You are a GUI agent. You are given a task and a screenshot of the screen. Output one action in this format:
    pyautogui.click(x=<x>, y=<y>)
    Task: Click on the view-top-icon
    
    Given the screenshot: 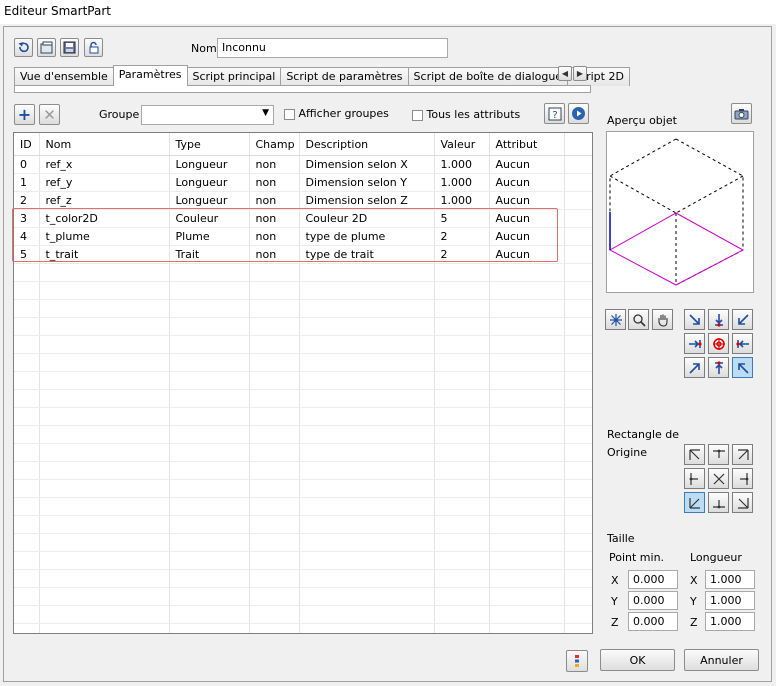 What is the action you would take?
    pyautogui.click(x=718, y=319)
    